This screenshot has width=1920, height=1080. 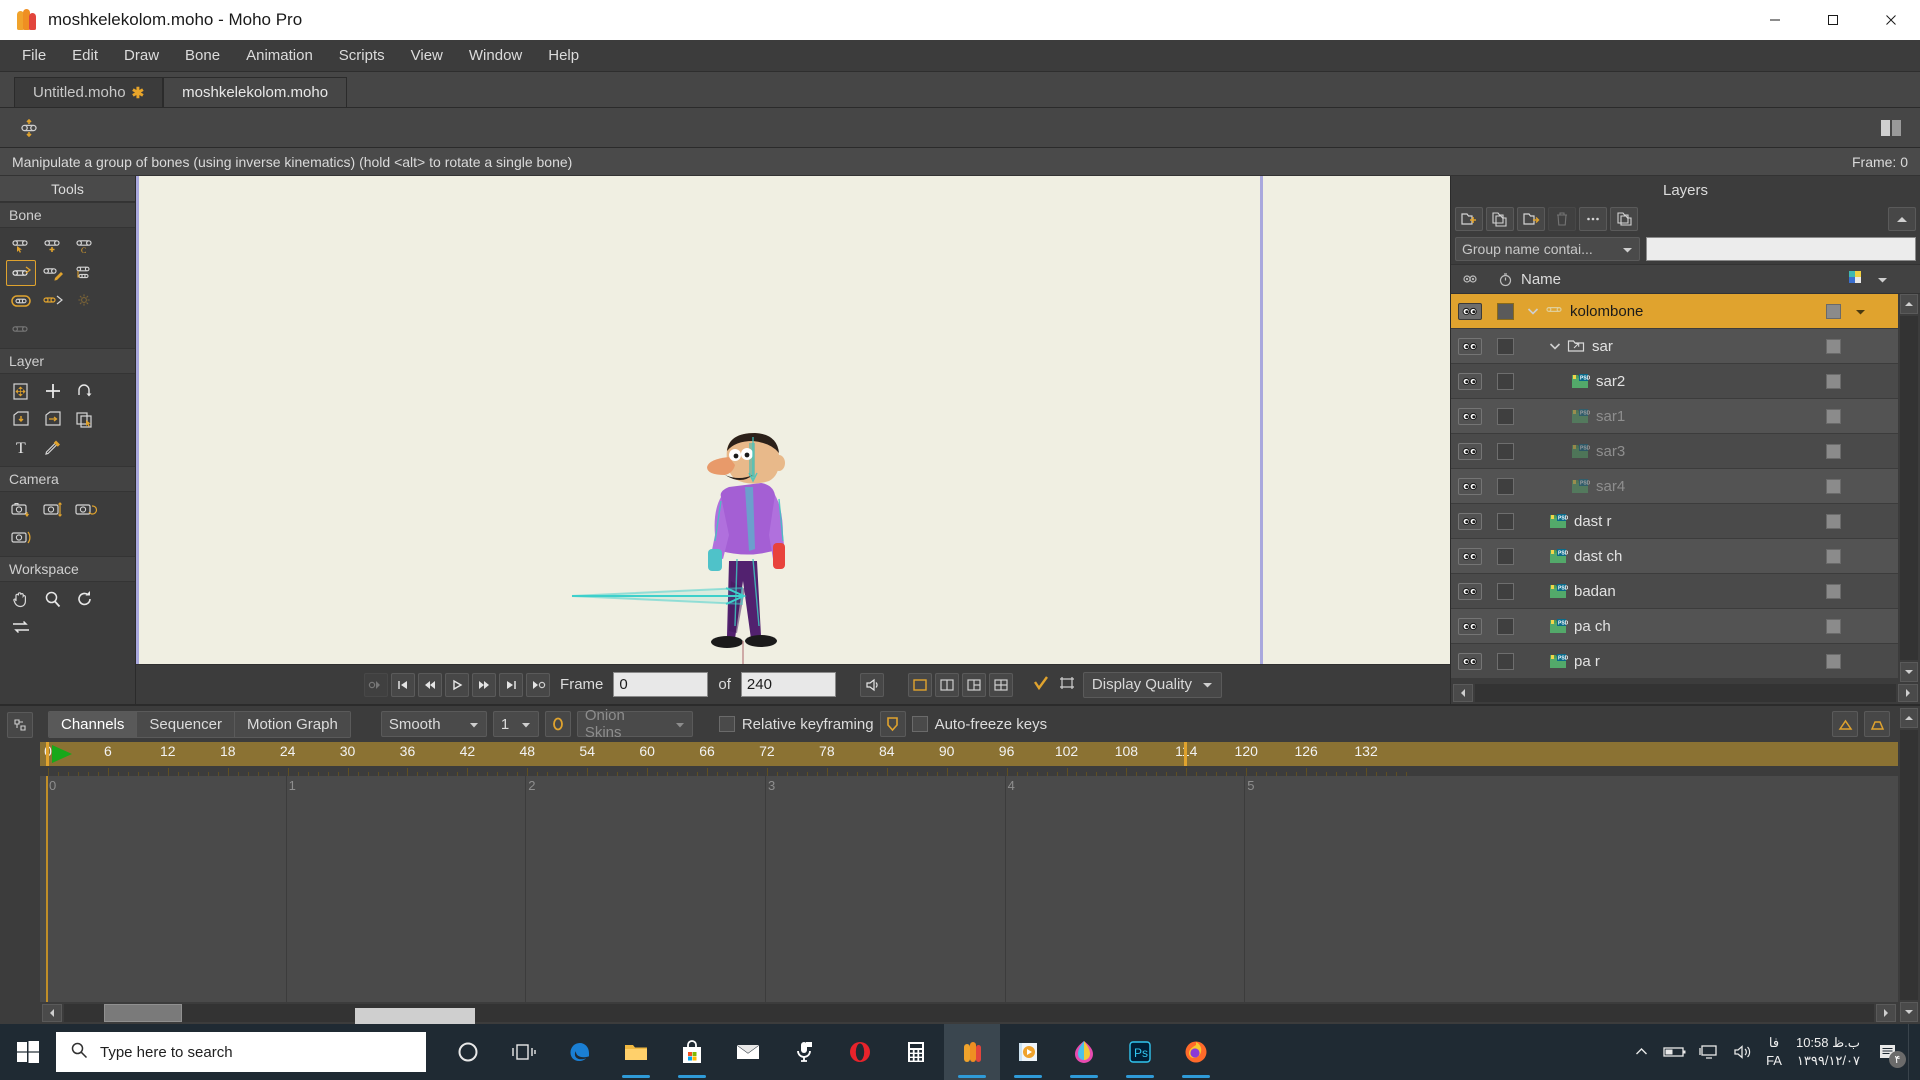 I want to click on menu-scripts: Scripts, so click(x=362, y=55).